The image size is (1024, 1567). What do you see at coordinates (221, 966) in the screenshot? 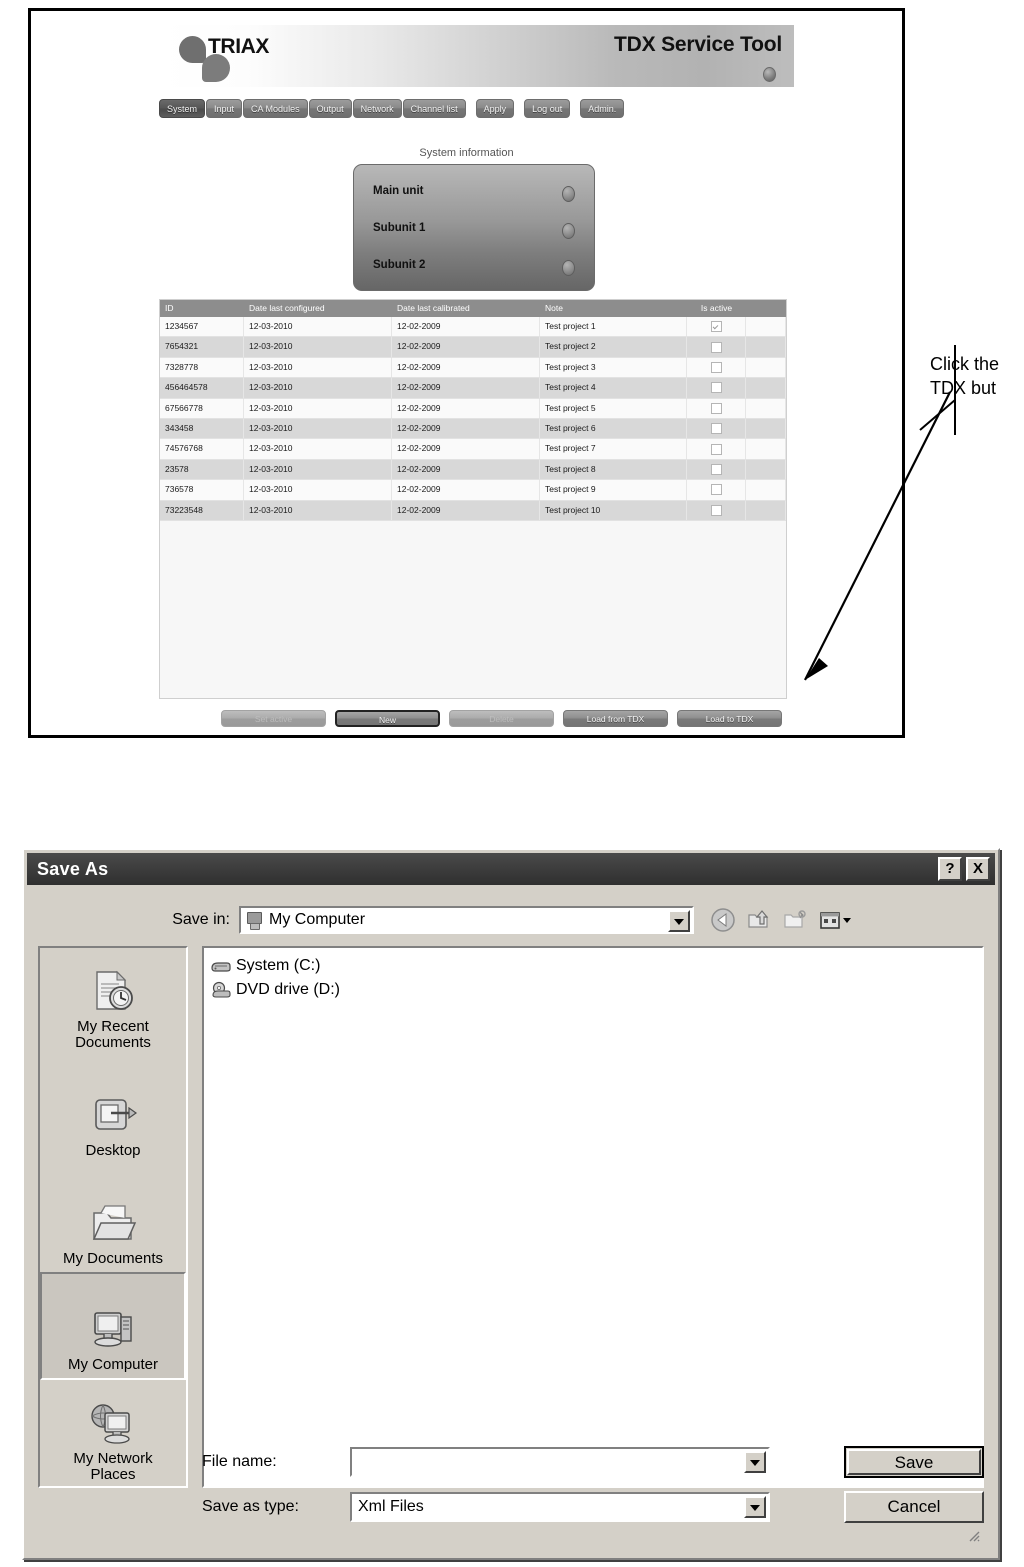
I see `hard-disk-icon` at bounding box center [221, 966].